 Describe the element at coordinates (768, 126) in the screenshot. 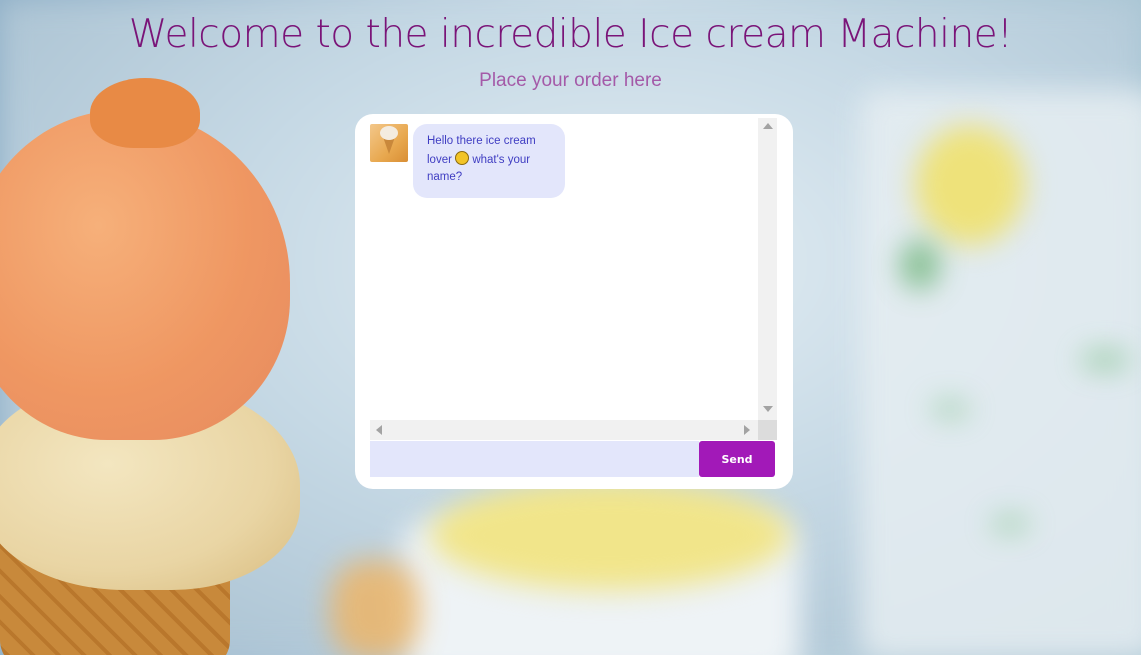

I see `scroll-up-arrow-icon` at that location.